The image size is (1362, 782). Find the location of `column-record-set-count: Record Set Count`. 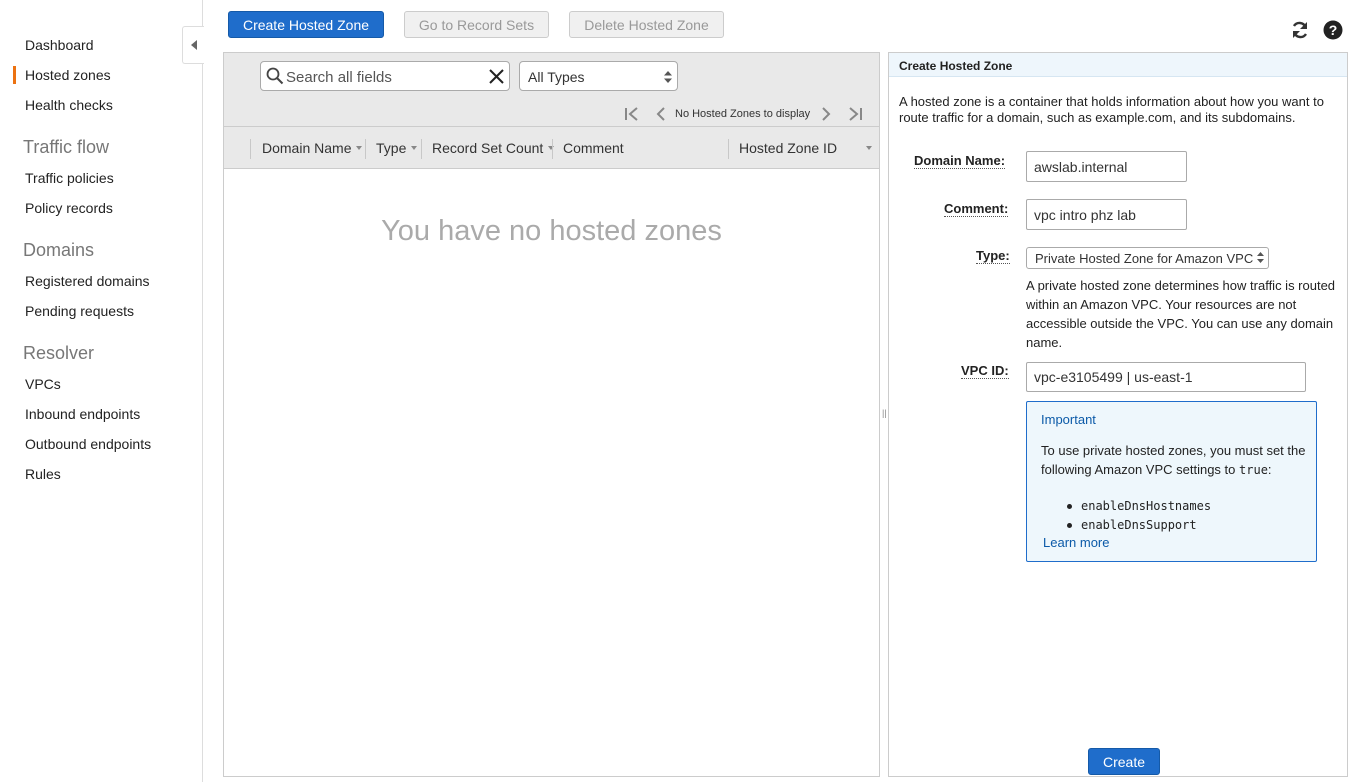

column-record-set-count: Record Set Count is located at coordinates (493, 148).